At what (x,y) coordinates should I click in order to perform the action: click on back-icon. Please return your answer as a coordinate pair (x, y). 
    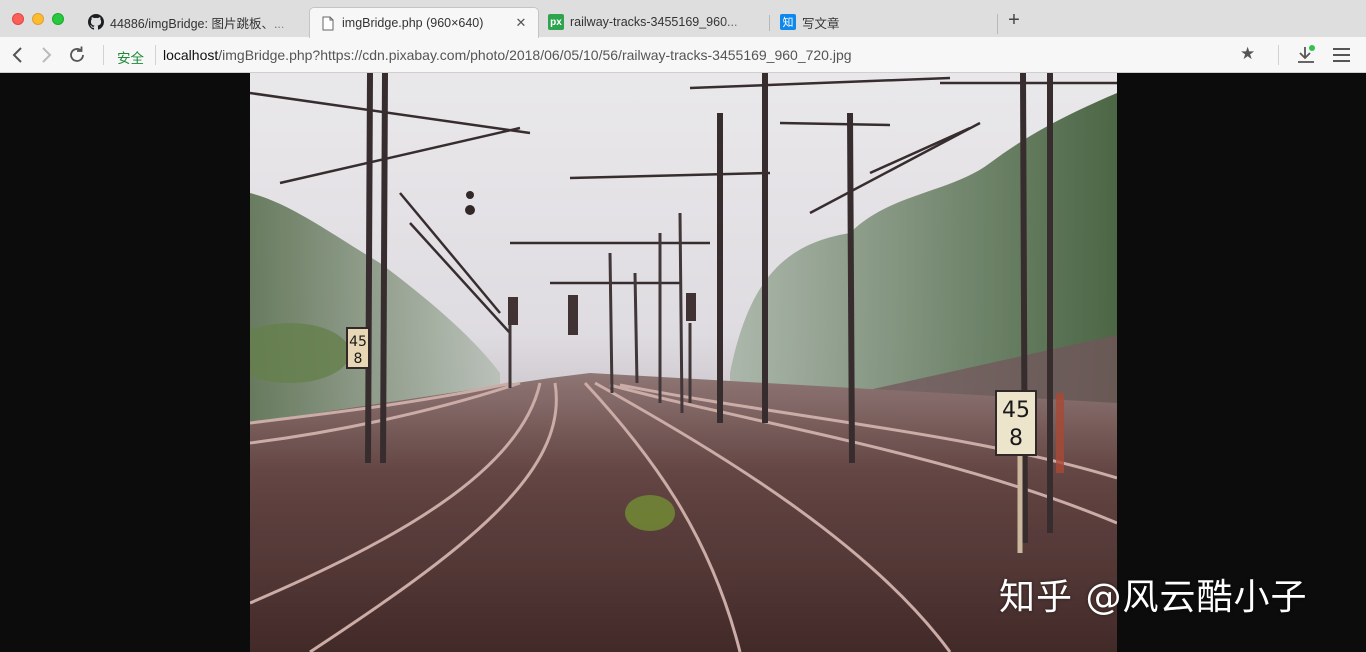
    Looking at the image, I should click on (17, 55).